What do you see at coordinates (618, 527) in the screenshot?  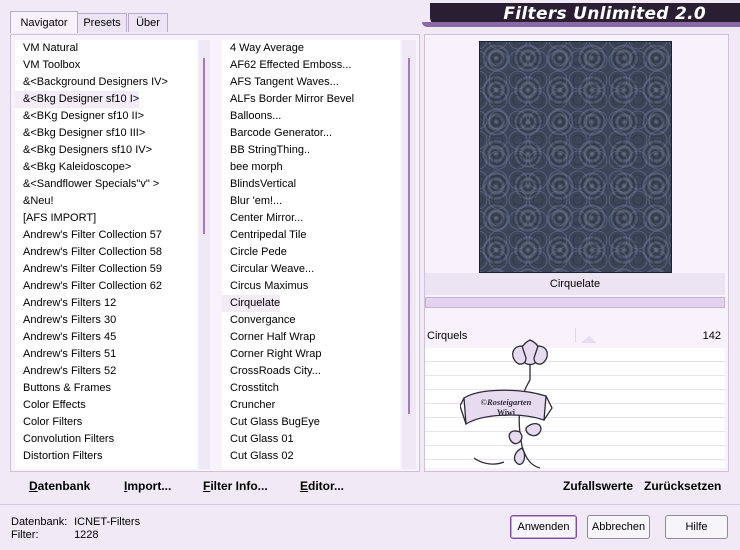 I see `cancel-button: Abbrechen` at bounding box center [618, 527].